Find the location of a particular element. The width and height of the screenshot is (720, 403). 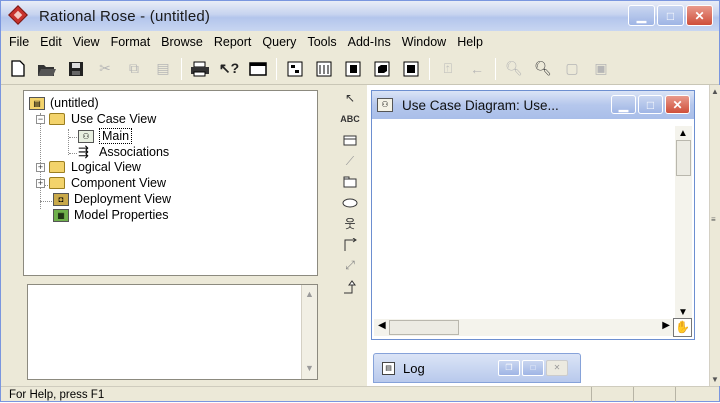

package-tool-icon is located at coordinates (350, 182).